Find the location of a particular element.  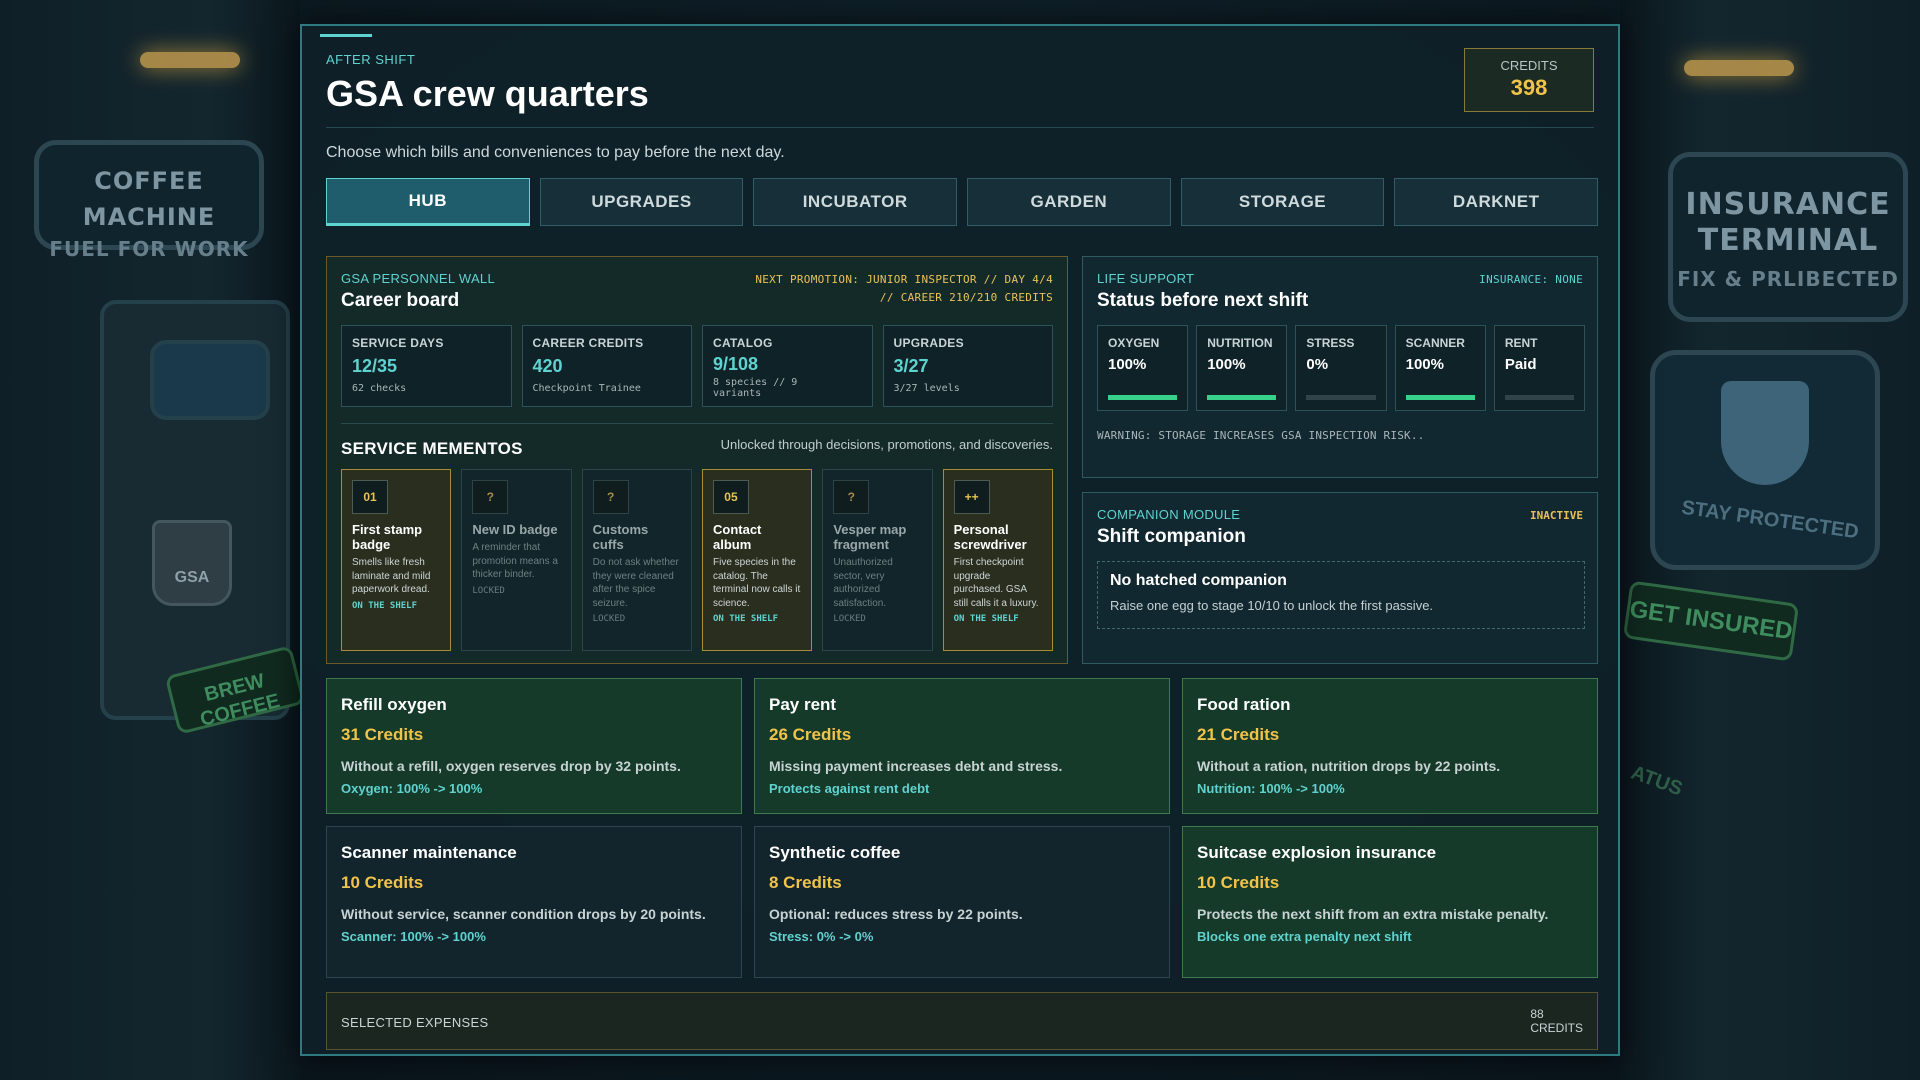

selected-expenses-unit: CREDITS is located at coordinates (1556, 1028).